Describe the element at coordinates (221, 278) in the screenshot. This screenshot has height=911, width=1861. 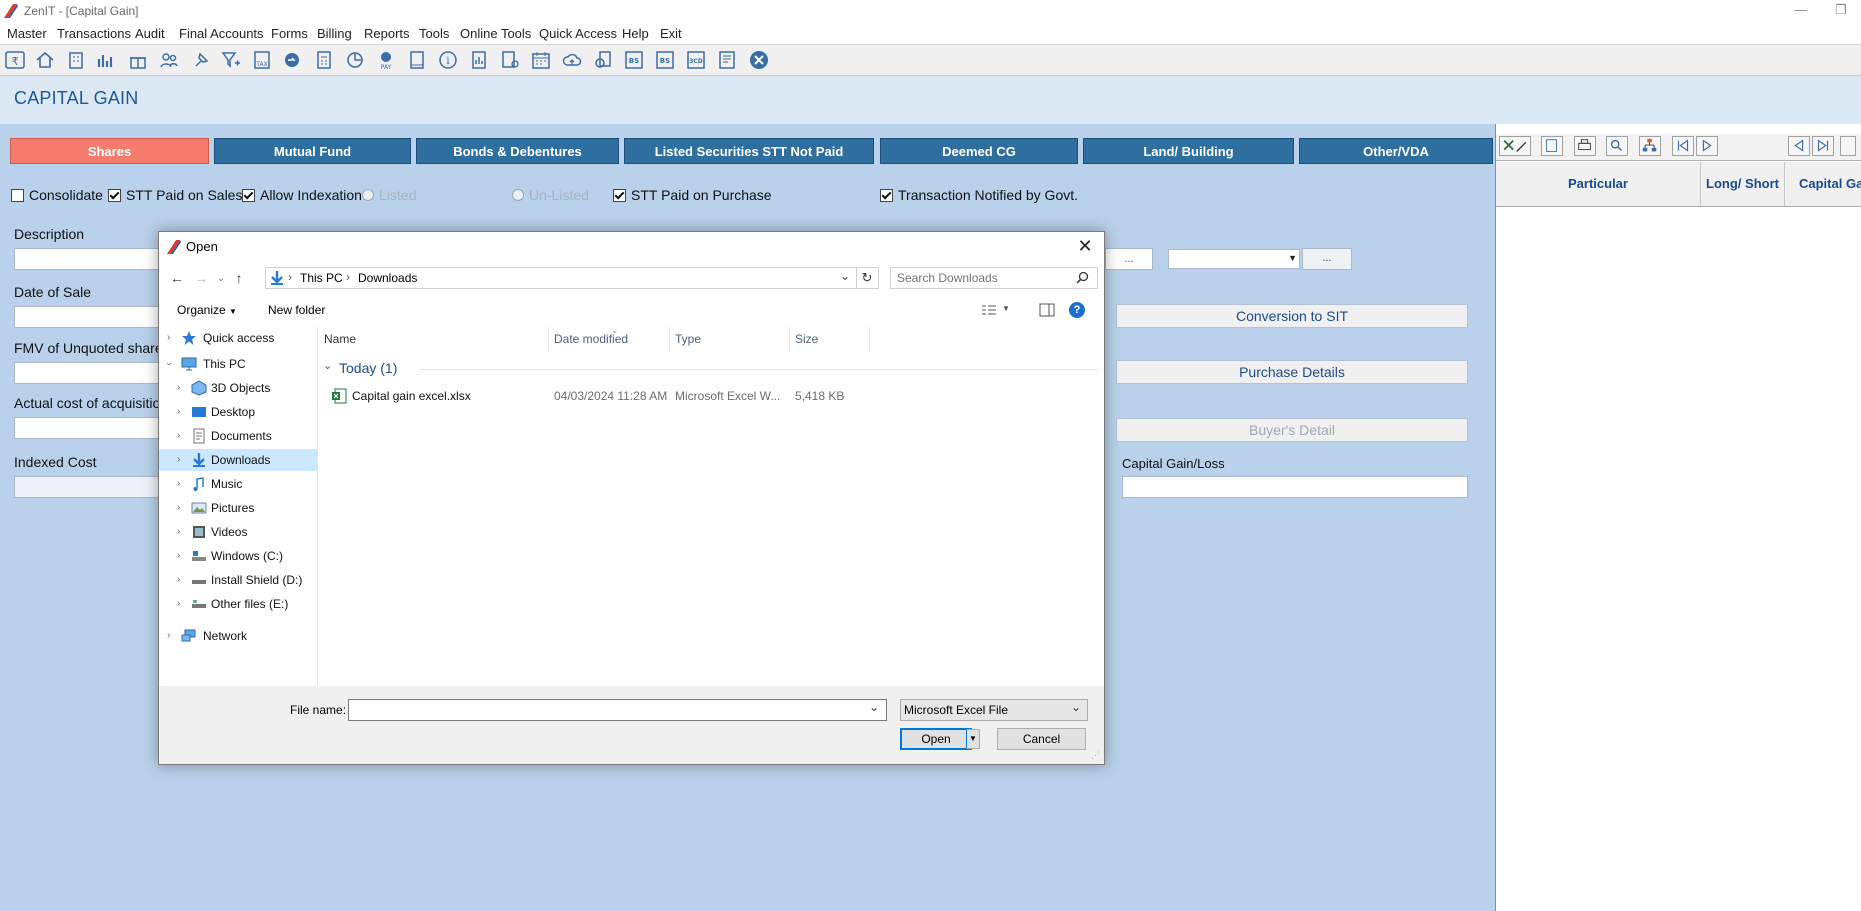
I see `recent-locations-icon: ⌄` at that location.